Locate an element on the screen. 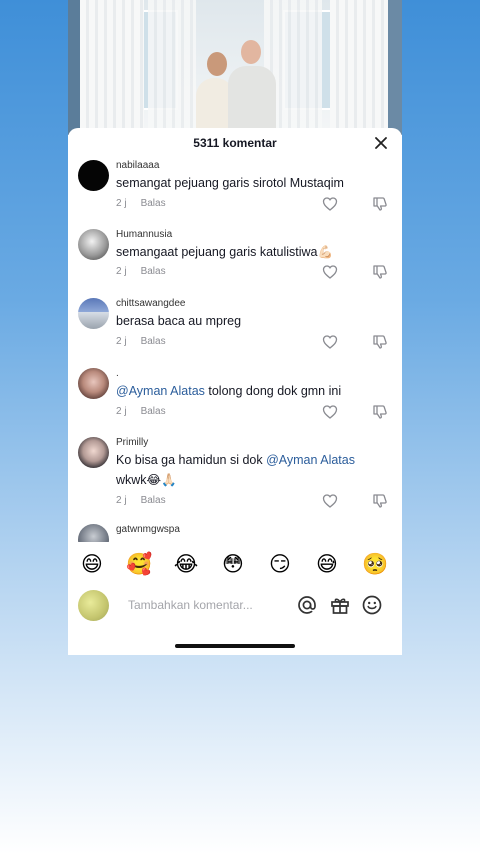 The width and height of the screenshot is (480, 854). gift-icon is located at coordinates (340, 606).